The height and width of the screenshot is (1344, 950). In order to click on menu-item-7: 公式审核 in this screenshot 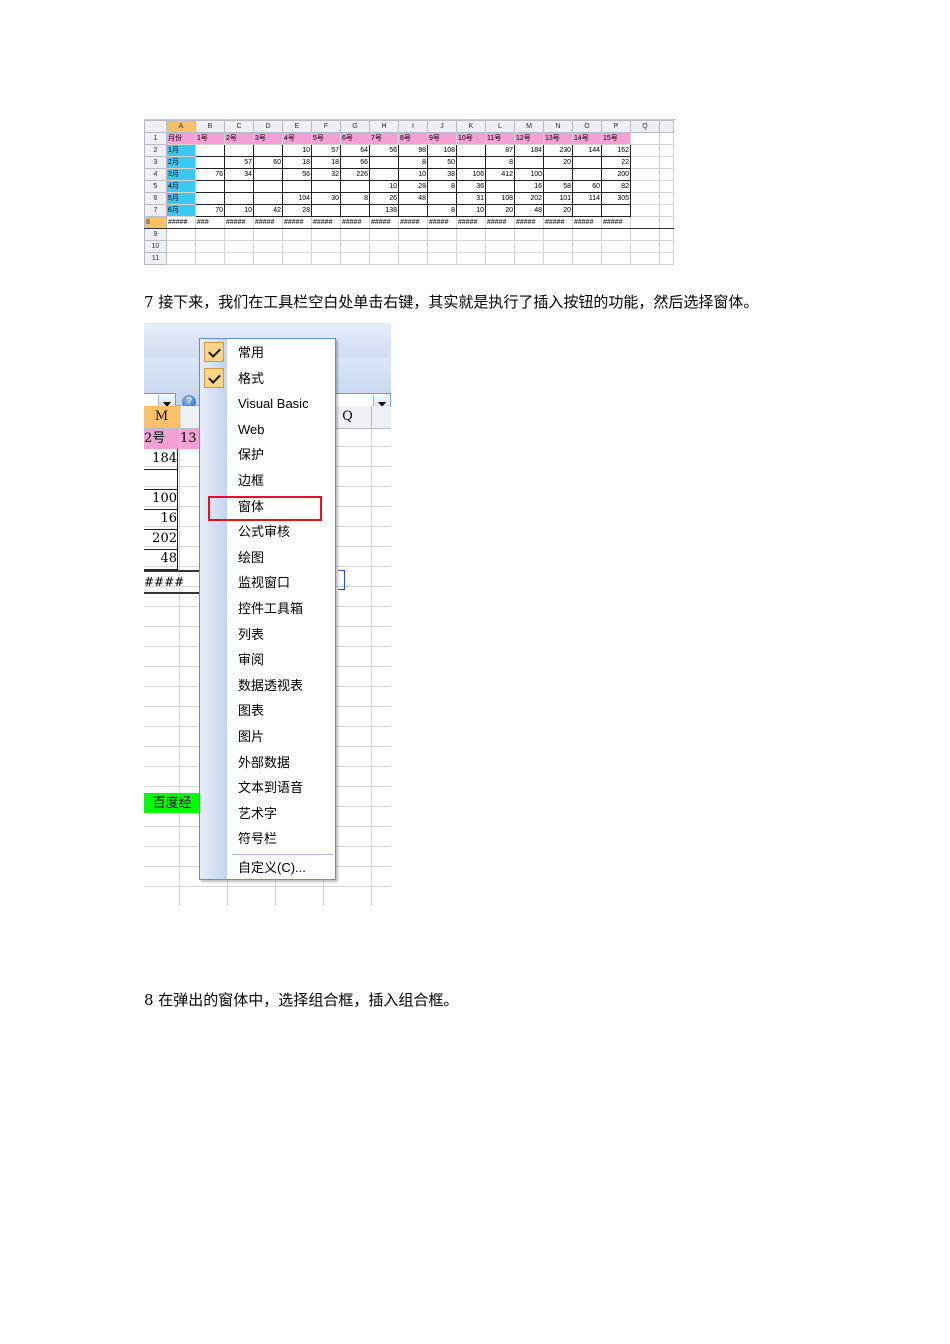, I will do `click(267, 532)`.